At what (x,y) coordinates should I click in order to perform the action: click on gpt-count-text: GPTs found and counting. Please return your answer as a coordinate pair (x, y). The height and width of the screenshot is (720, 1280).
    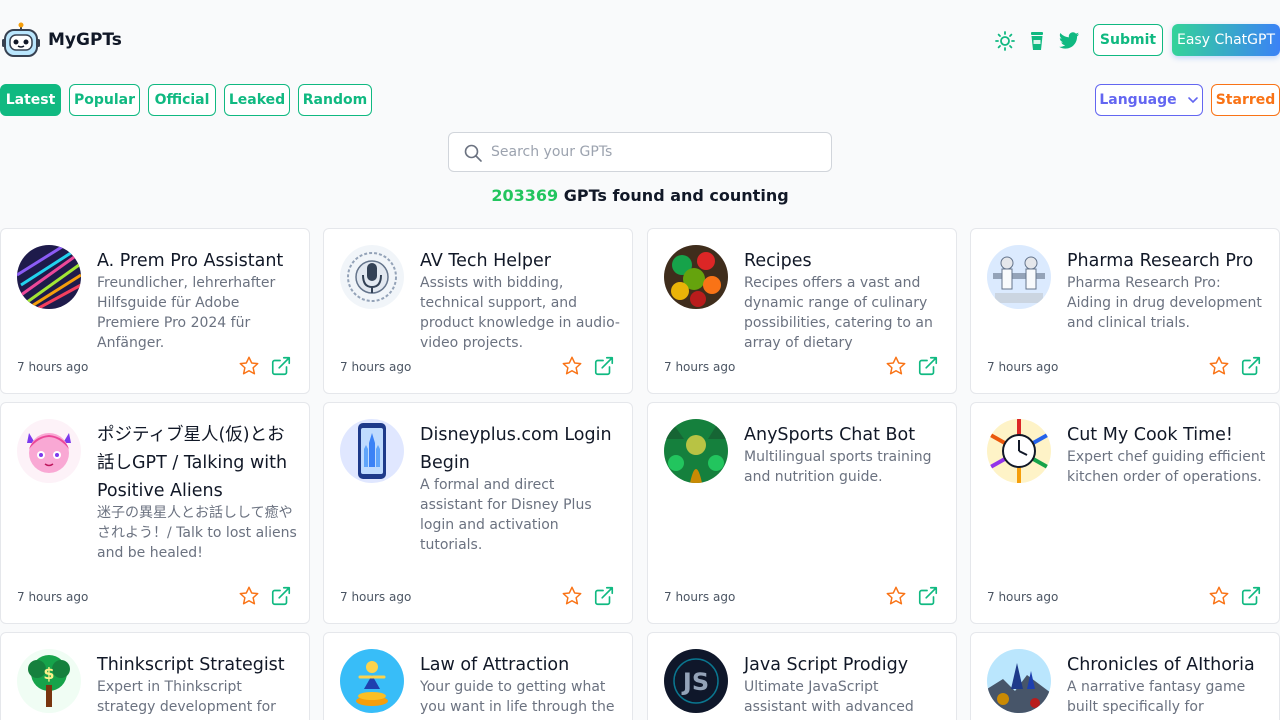
    Looking at the image, I should click on (673, 195).